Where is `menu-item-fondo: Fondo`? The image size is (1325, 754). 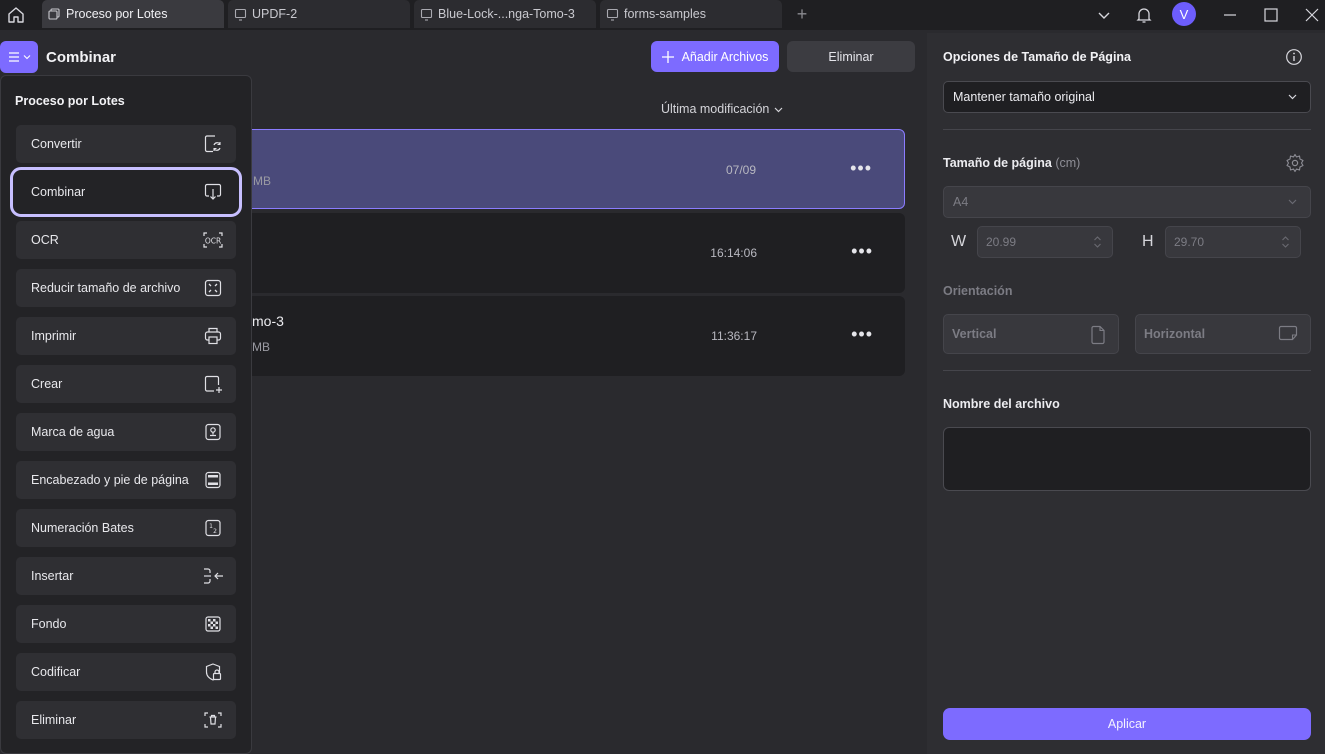 menu-item-fondo: Fondo is located at coordinates (126, 624).